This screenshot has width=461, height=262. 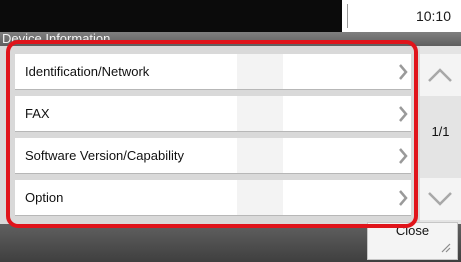 I want to click on resize-grip-icon, so click(x=446, y=248).